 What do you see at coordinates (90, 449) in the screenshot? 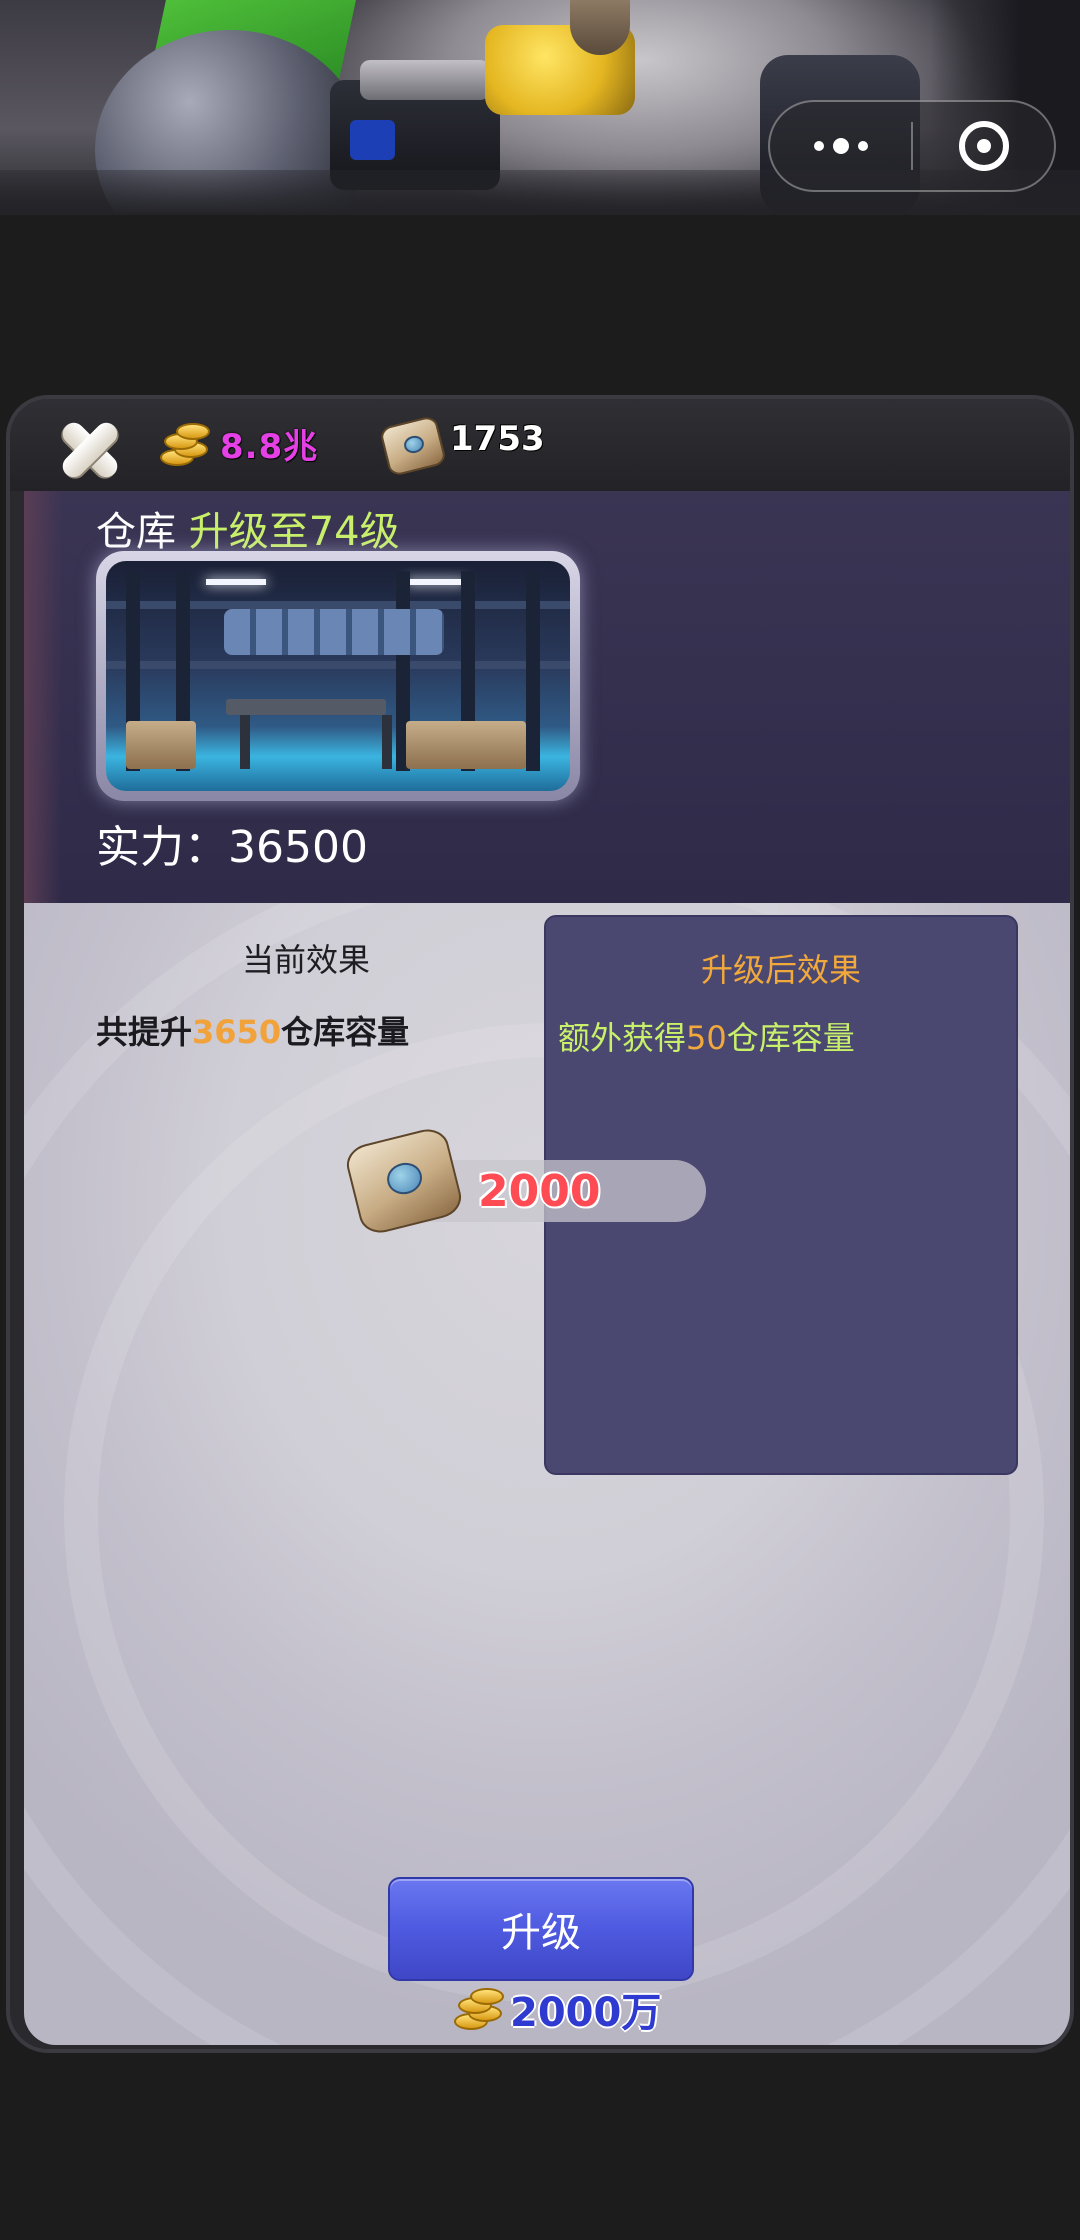
I see `close-icon` at bounding box center [90, 449].